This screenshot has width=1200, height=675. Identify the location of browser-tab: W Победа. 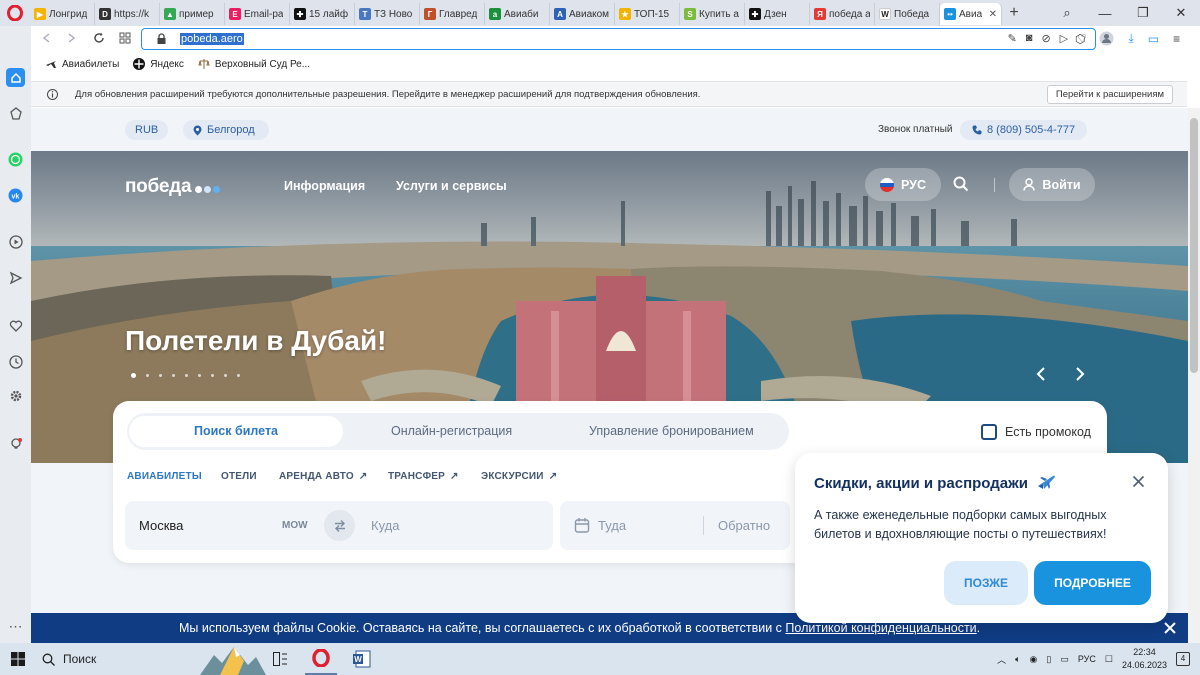
(907, 14).